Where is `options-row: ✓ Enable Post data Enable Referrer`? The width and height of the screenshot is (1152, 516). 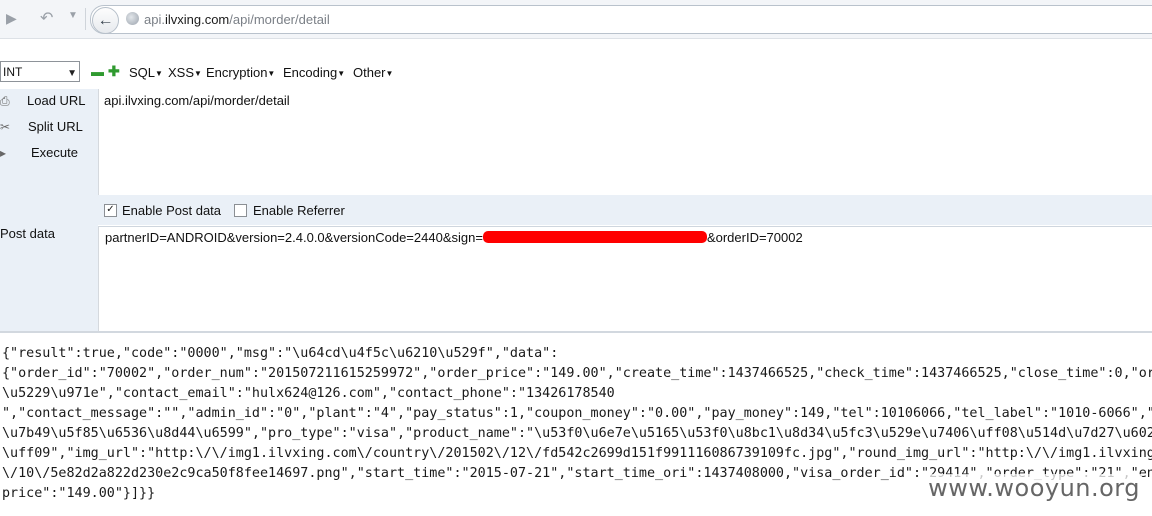
options-row: ✓ Enable Post data Enable Referrer is located at coordinates (625, 210).